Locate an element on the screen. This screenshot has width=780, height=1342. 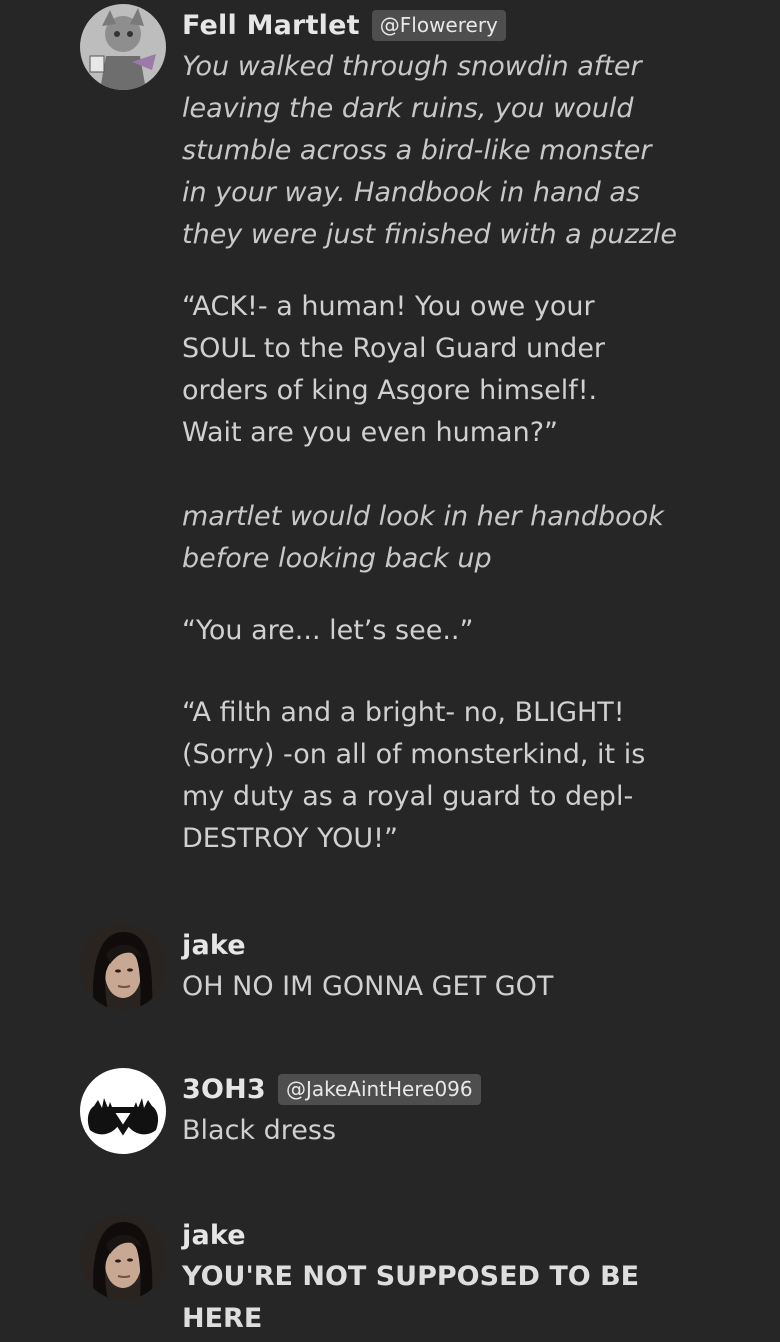
text-line: SOUL to the Royal Guard under is located at coordinates (394, 348).